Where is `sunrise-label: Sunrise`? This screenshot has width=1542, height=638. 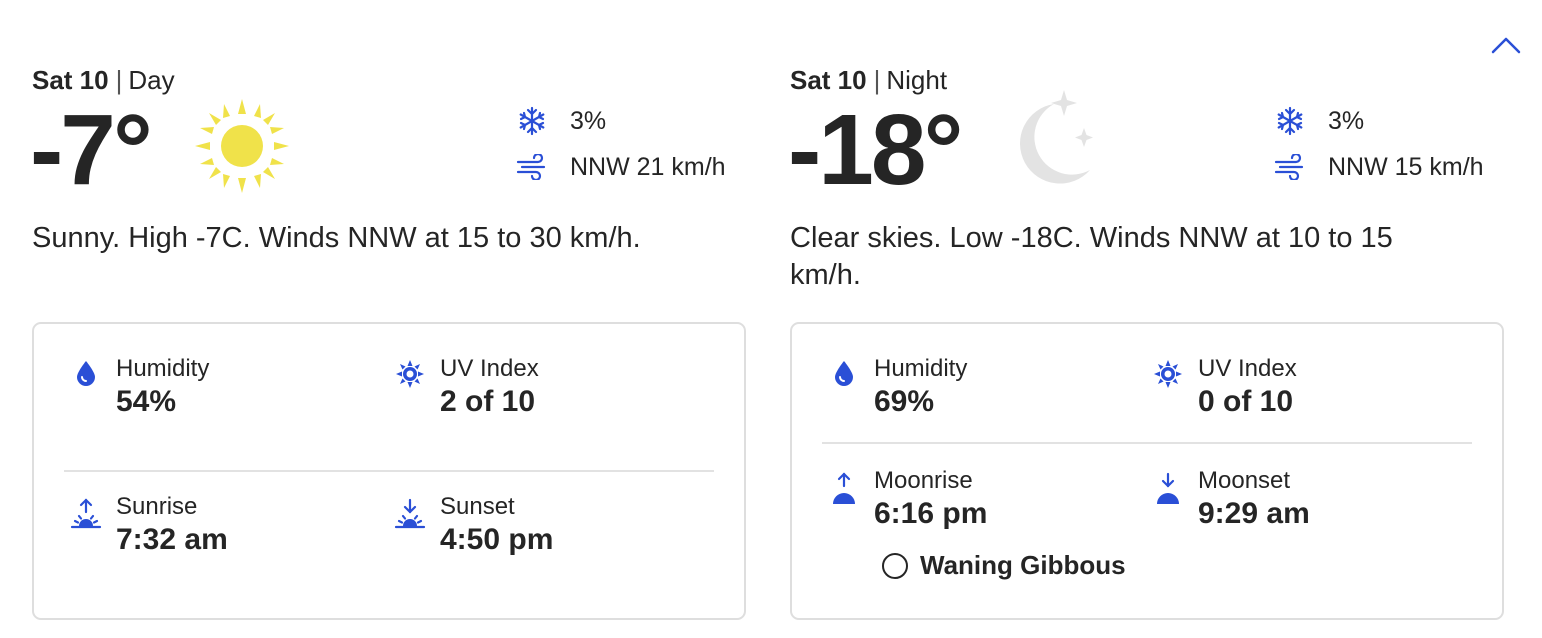
sunrise-label: Sunrise is located at coordinates (157, 506).